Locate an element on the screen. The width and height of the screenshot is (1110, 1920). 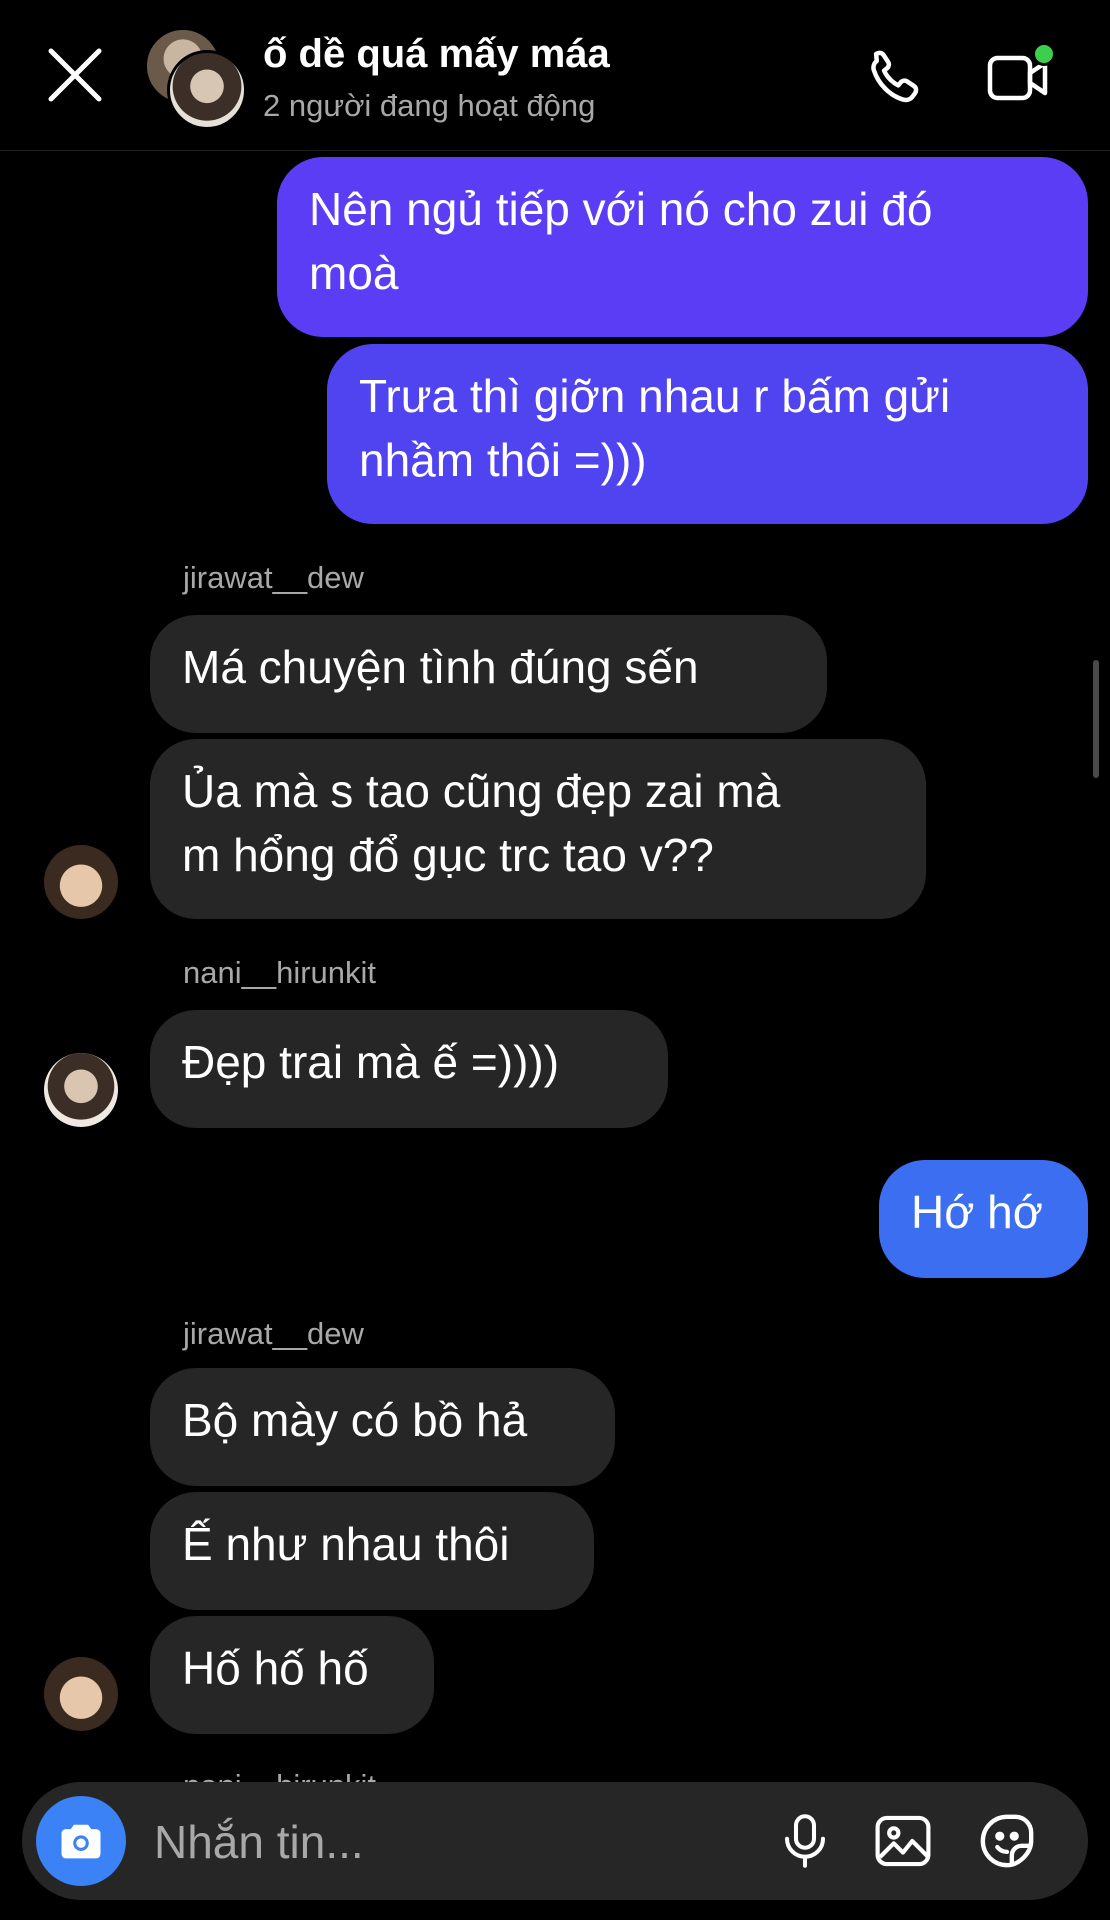
gallery-button is located at coordinates (903, 1841).